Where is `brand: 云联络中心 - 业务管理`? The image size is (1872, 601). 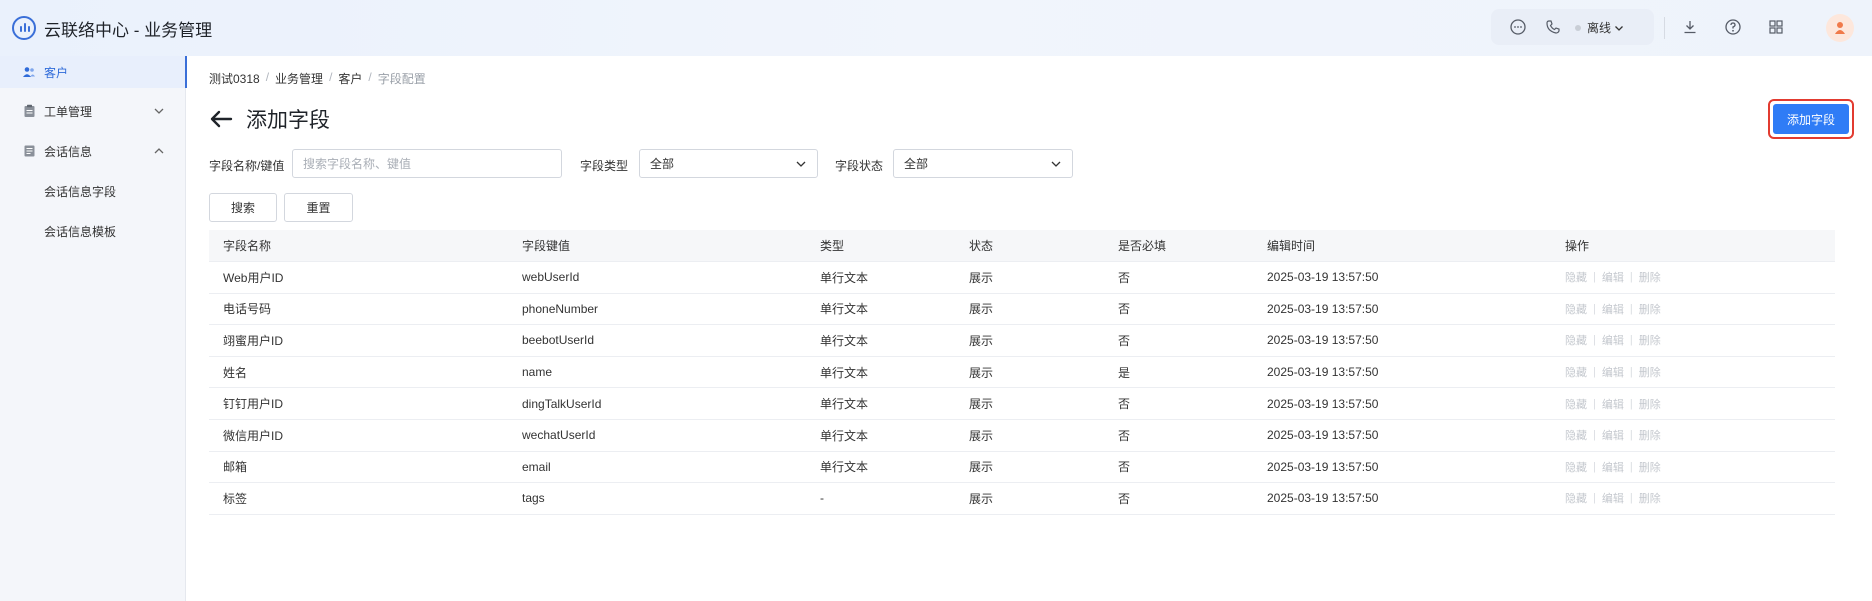 brand: 云联络中心 - 业务管理 is located at coordinates (112, 28).